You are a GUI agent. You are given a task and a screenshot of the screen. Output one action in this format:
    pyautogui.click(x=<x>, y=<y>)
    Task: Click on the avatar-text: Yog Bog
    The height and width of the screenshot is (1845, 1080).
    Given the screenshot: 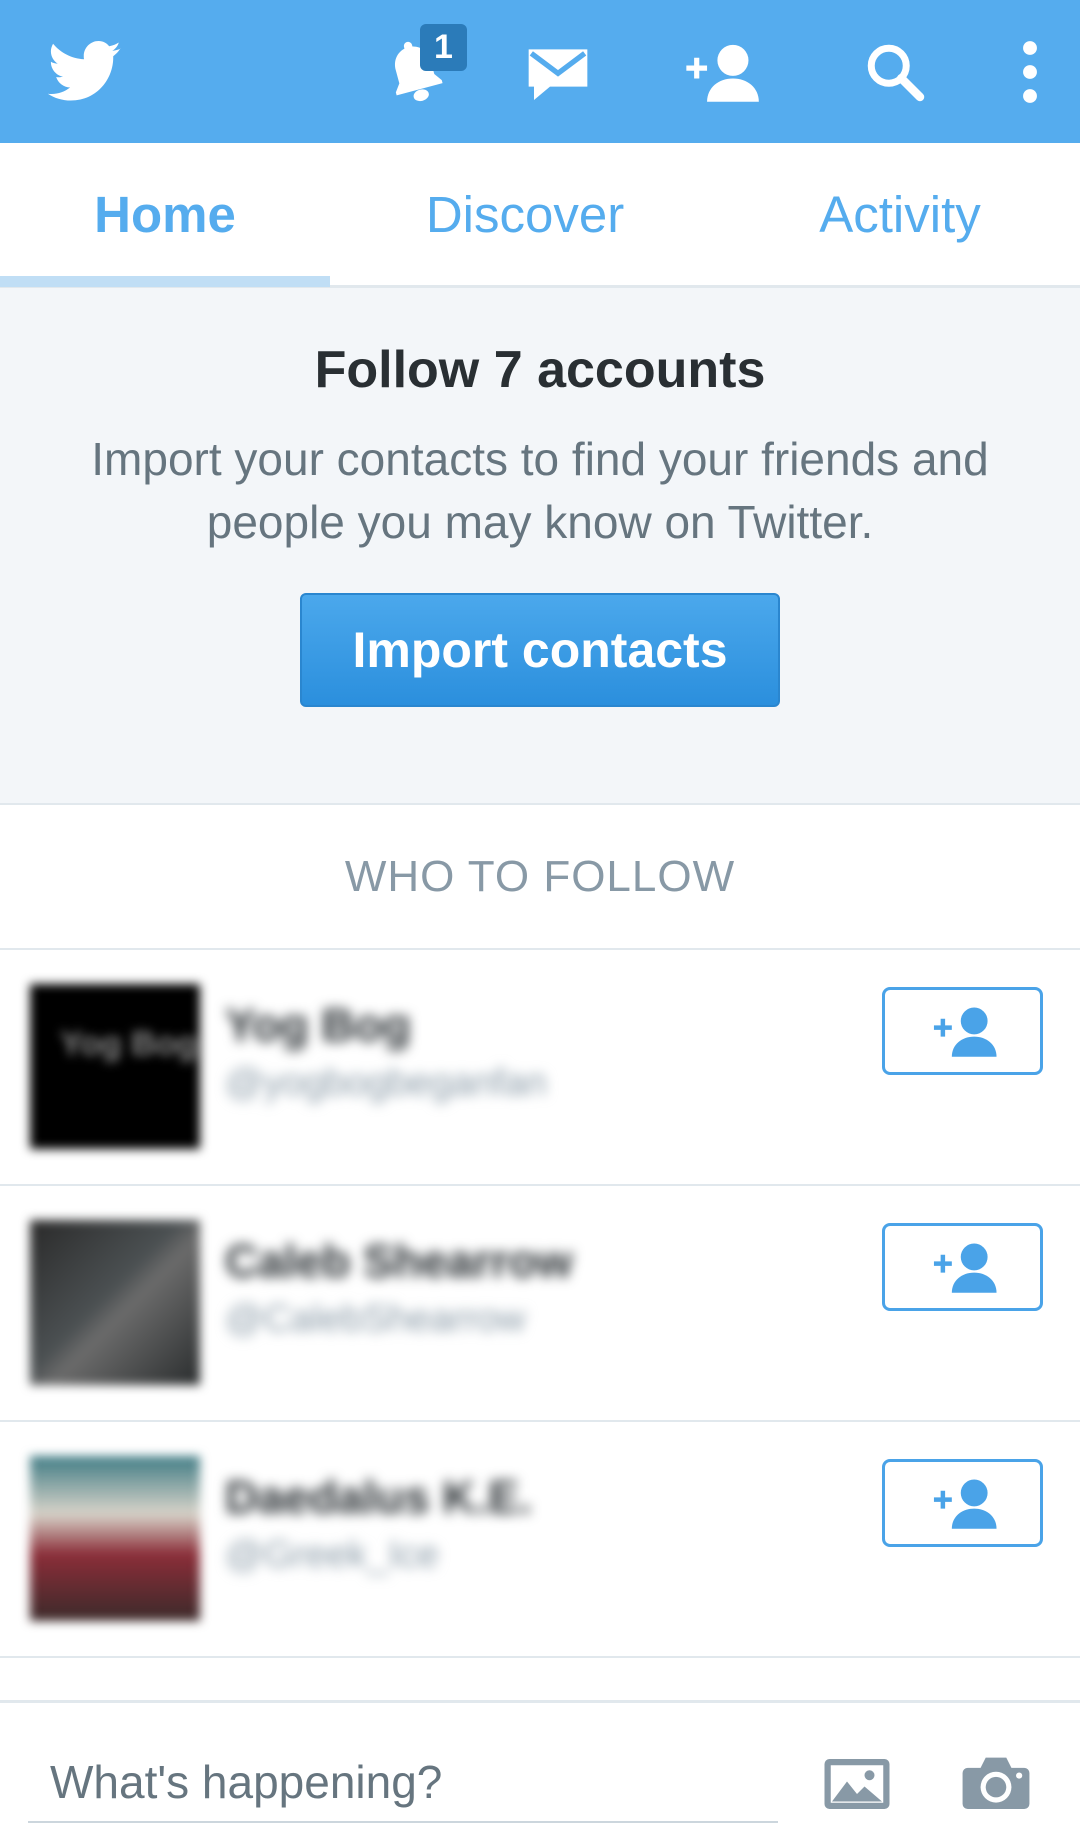 What is the action you would take?
    pyautogui.click(x=129, y=1044)
    